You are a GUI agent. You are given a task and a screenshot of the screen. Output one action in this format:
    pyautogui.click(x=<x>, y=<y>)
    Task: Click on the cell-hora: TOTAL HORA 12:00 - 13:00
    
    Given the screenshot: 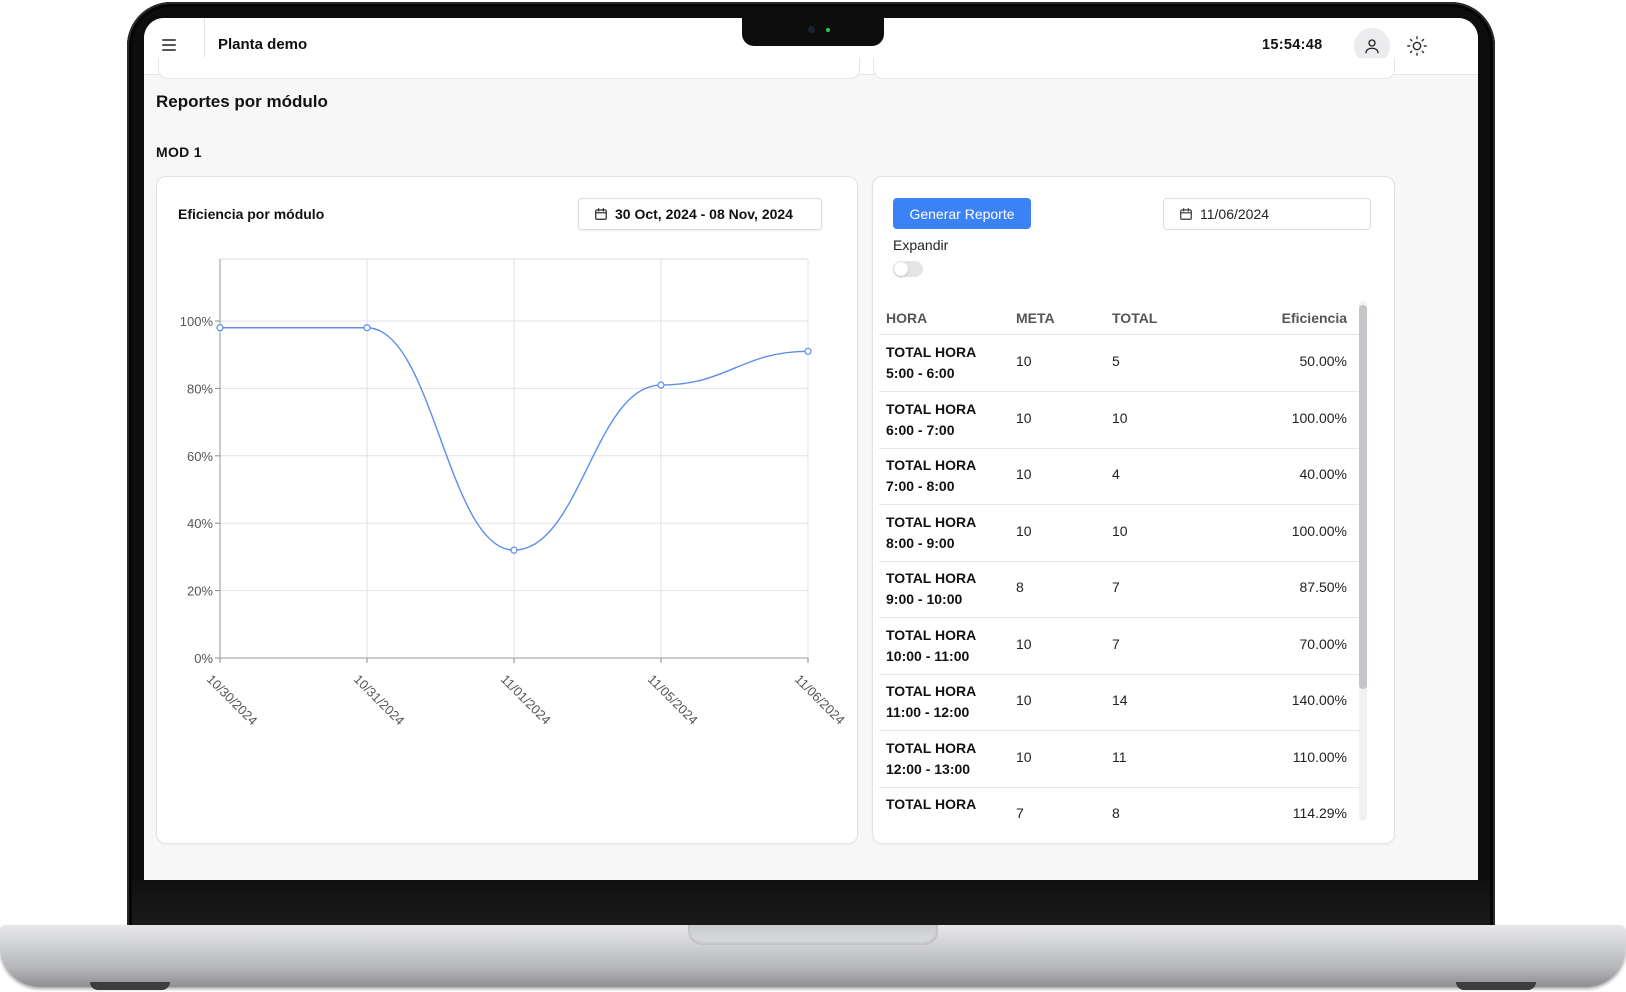 What is the action you would take?
    pyautogui.click(x=931, y=759)
    